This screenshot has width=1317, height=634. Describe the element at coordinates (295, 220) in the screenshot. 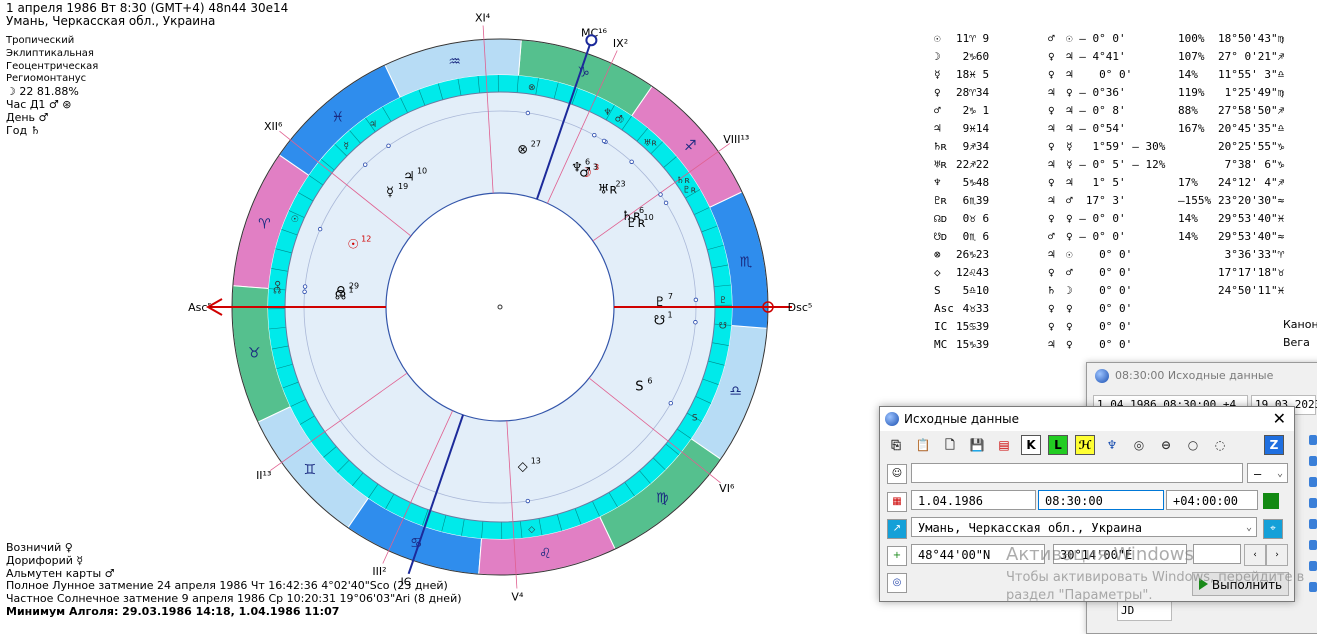

I see `planet-ring-glyph: ☉` at that location.